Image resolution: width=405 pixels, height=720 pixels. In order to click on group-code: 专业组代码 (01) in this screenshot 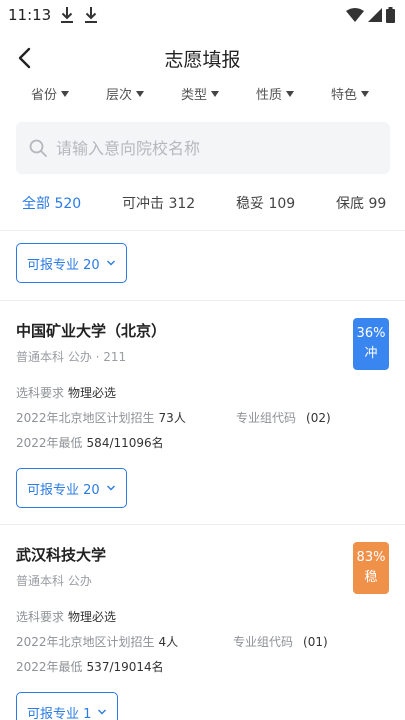, I will do `click(280, 642)`.